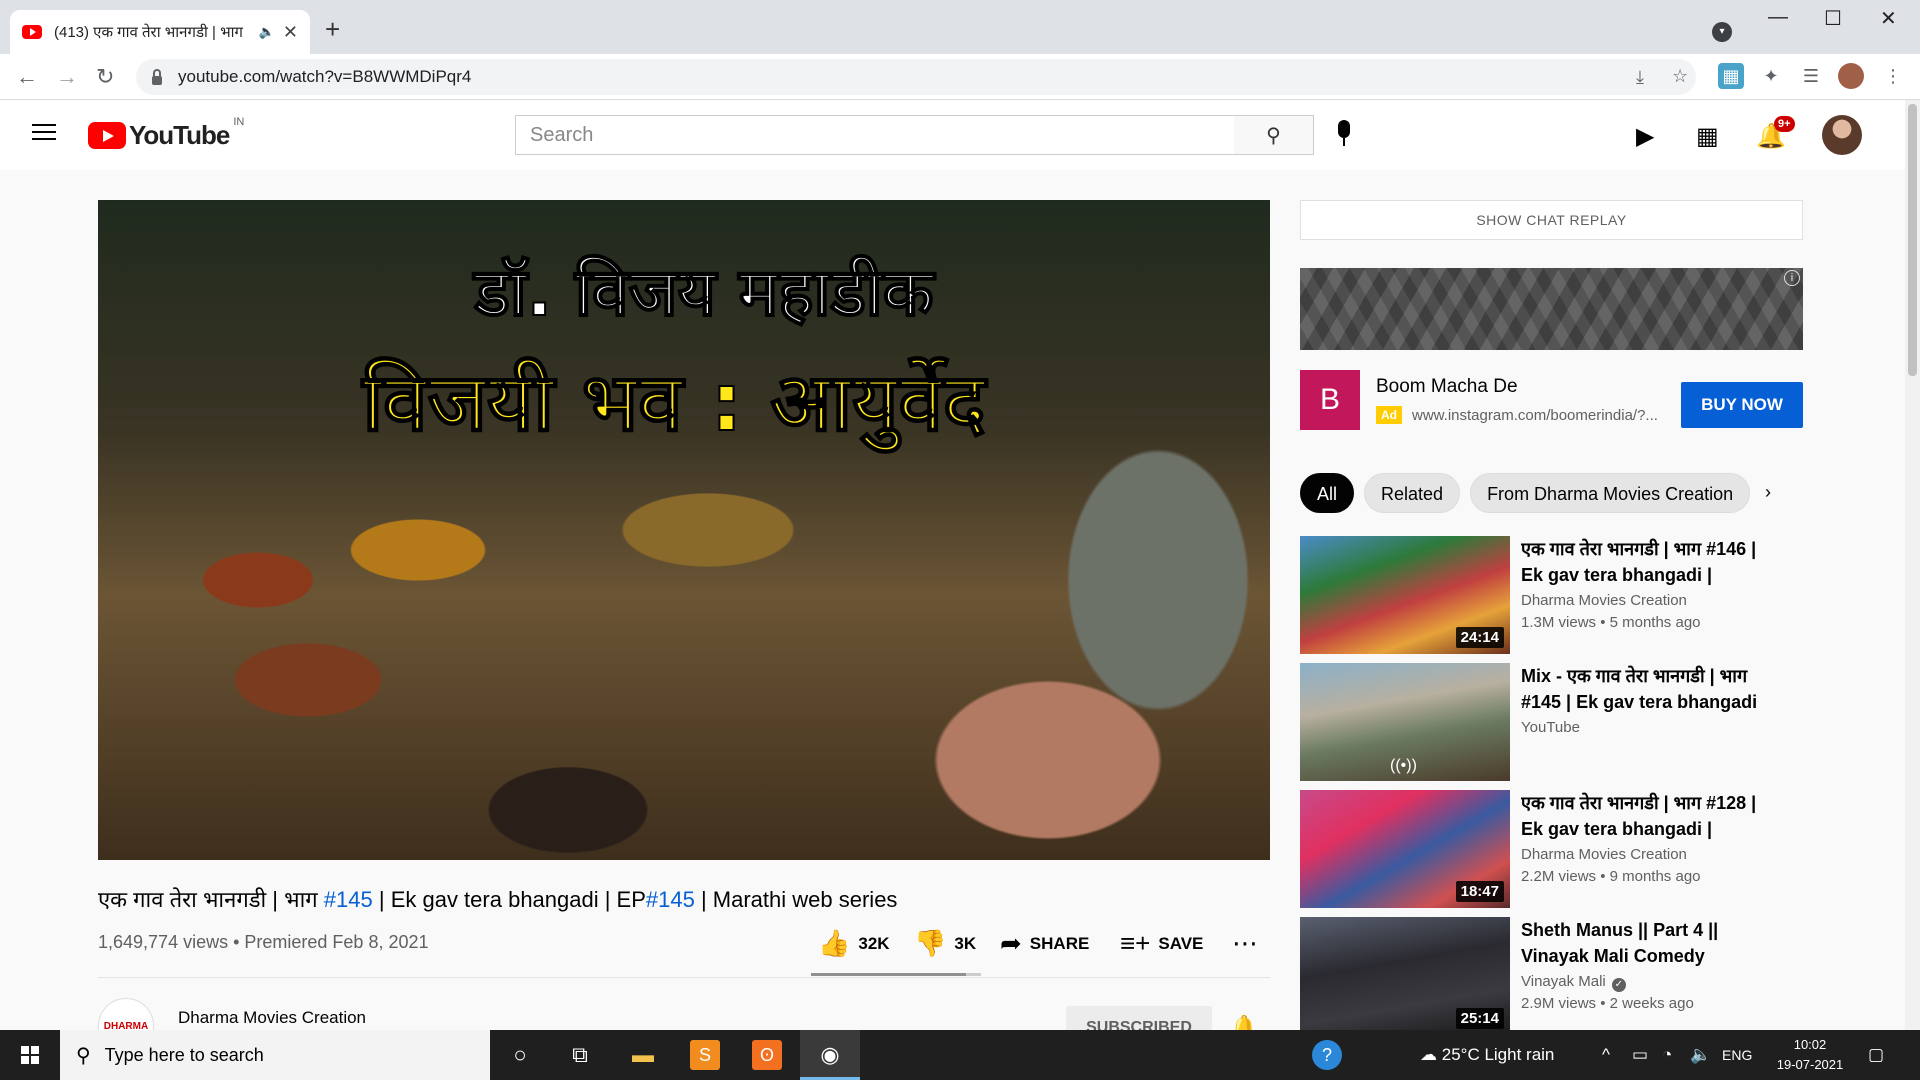 Image resolution: width=1920 pixels, height=1080 pixels. What do you see at coordinates (509, 899) in the screenshot?
I see `title-part: | Ek gav tera bhangadi | EP` at bounding box center [509, 899].